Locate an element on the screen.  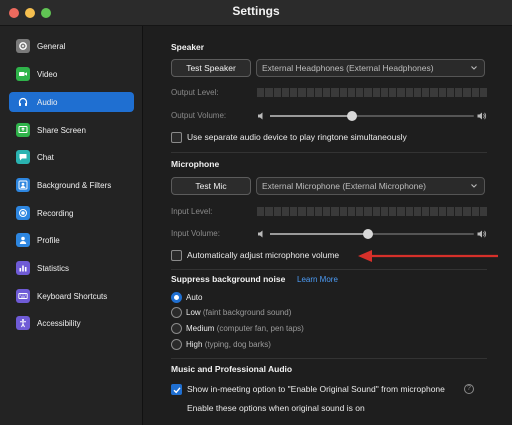
headphones-icon is located at coordinates (23, 102).